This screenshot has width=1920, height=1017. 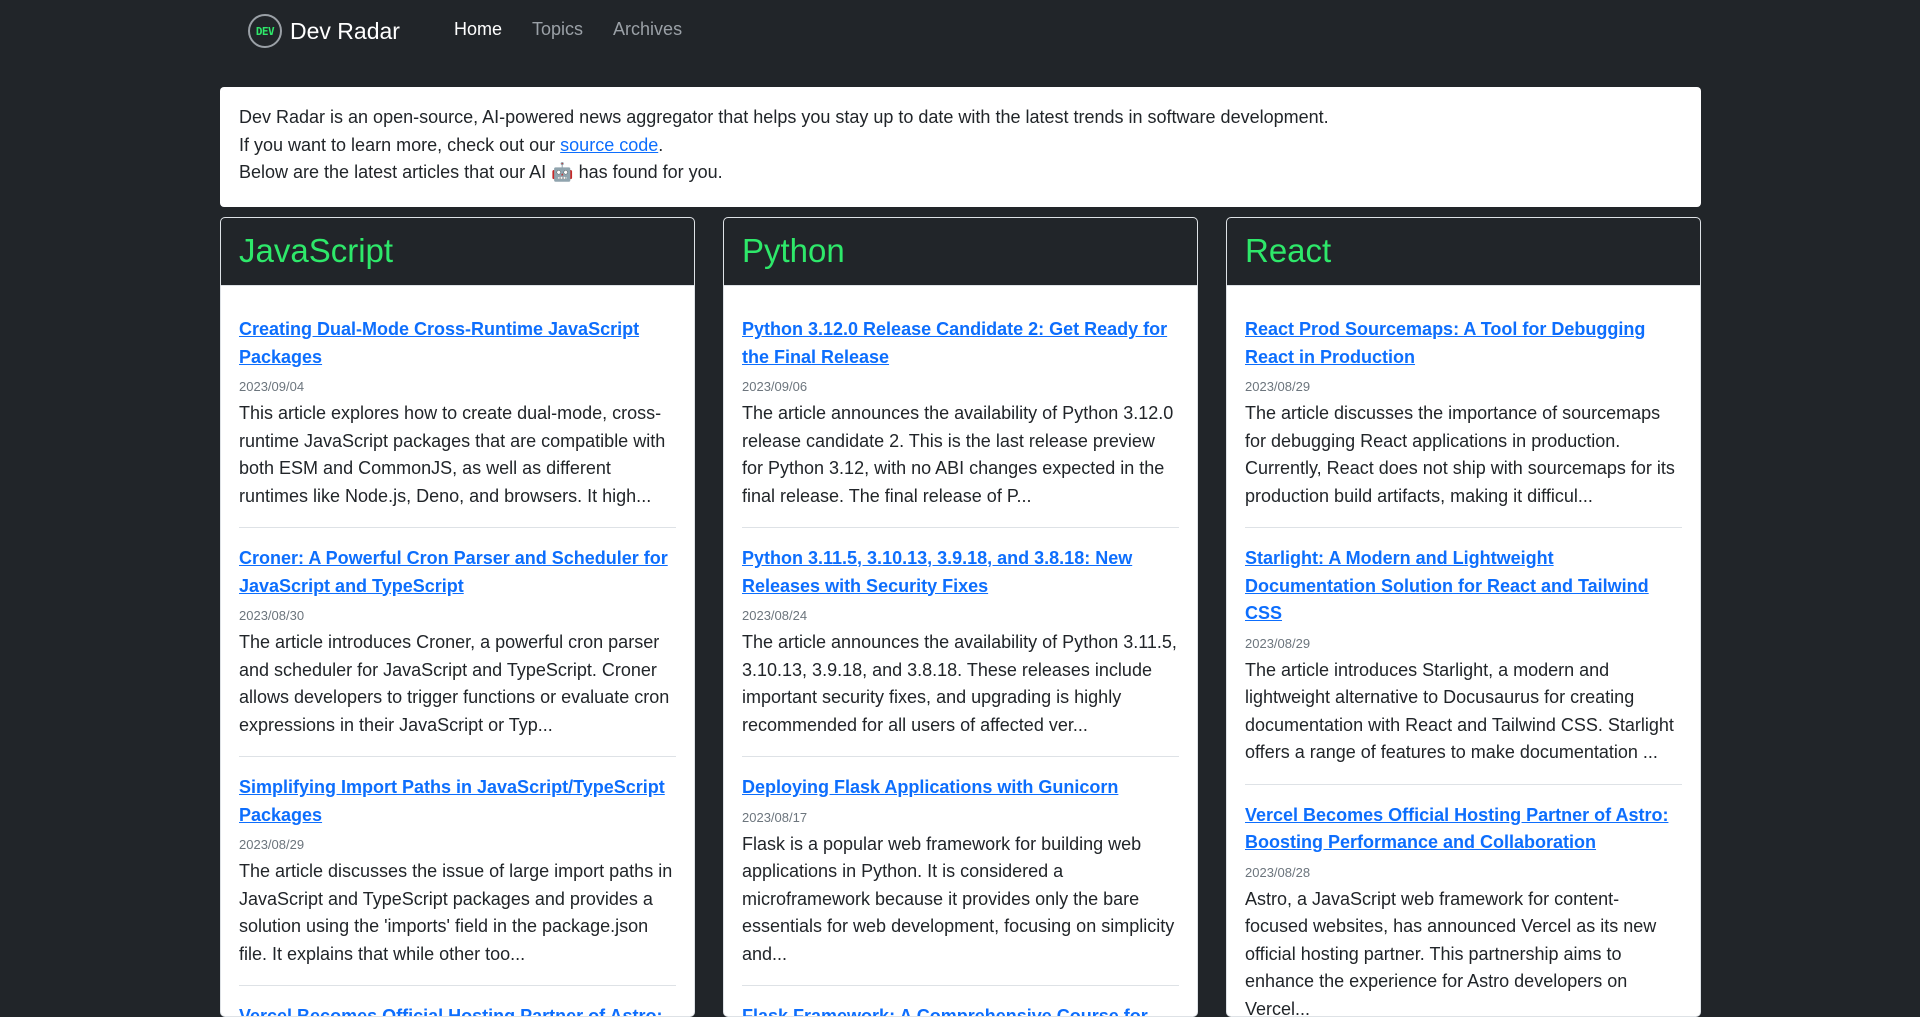 I want to click on column-header: React, so click(x=1463, y=252).